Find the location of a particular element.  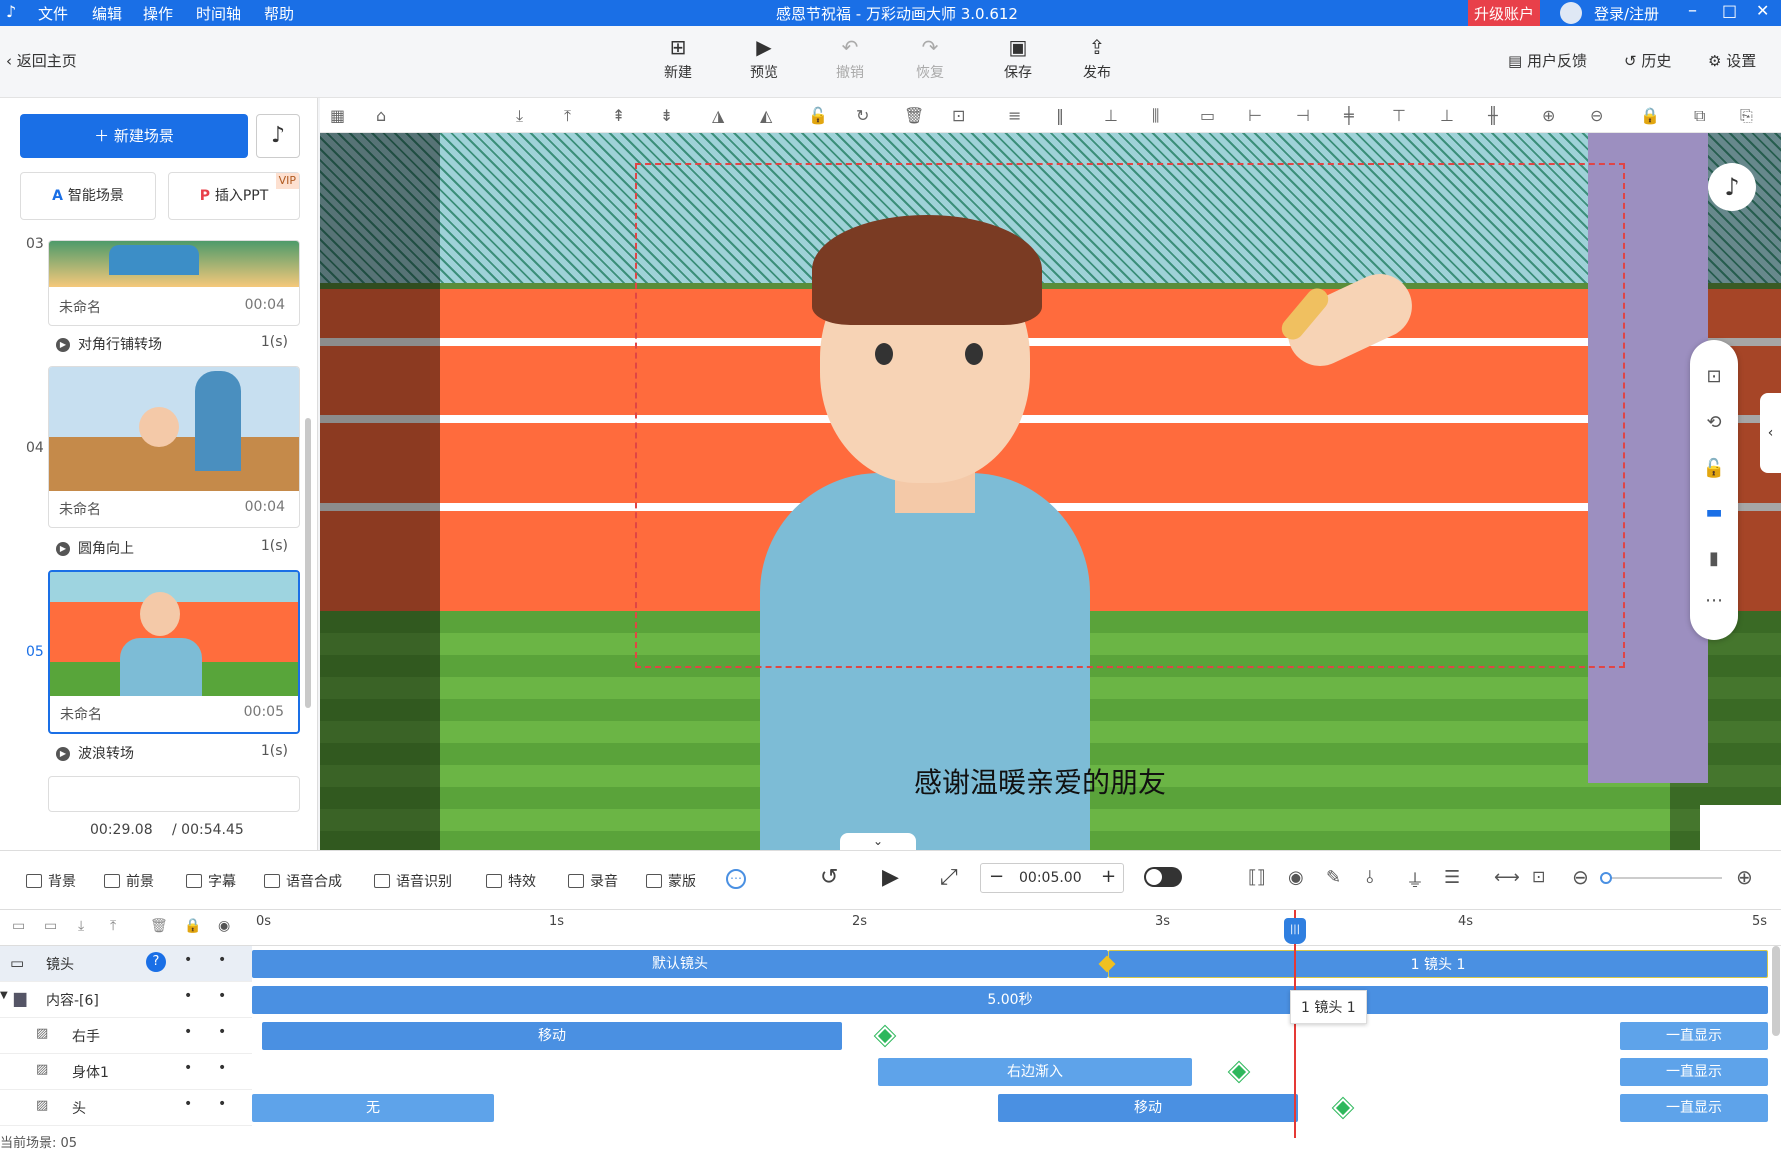

menu-operate: 操作 is located at coordinates (158, 13).